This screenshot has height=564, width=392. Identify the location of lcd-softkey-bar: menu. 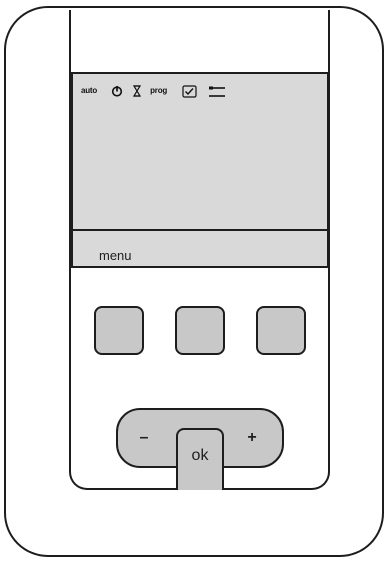
(200, 248).